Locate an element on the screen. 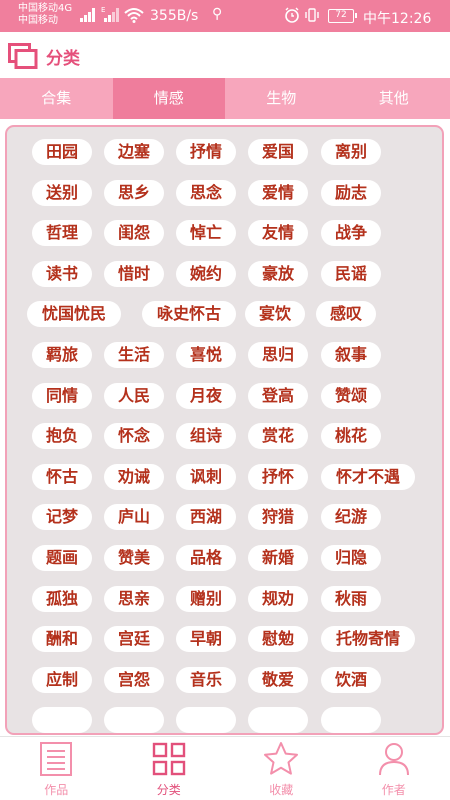  category-chip: 怀念 is located at coordinates (134, 436).